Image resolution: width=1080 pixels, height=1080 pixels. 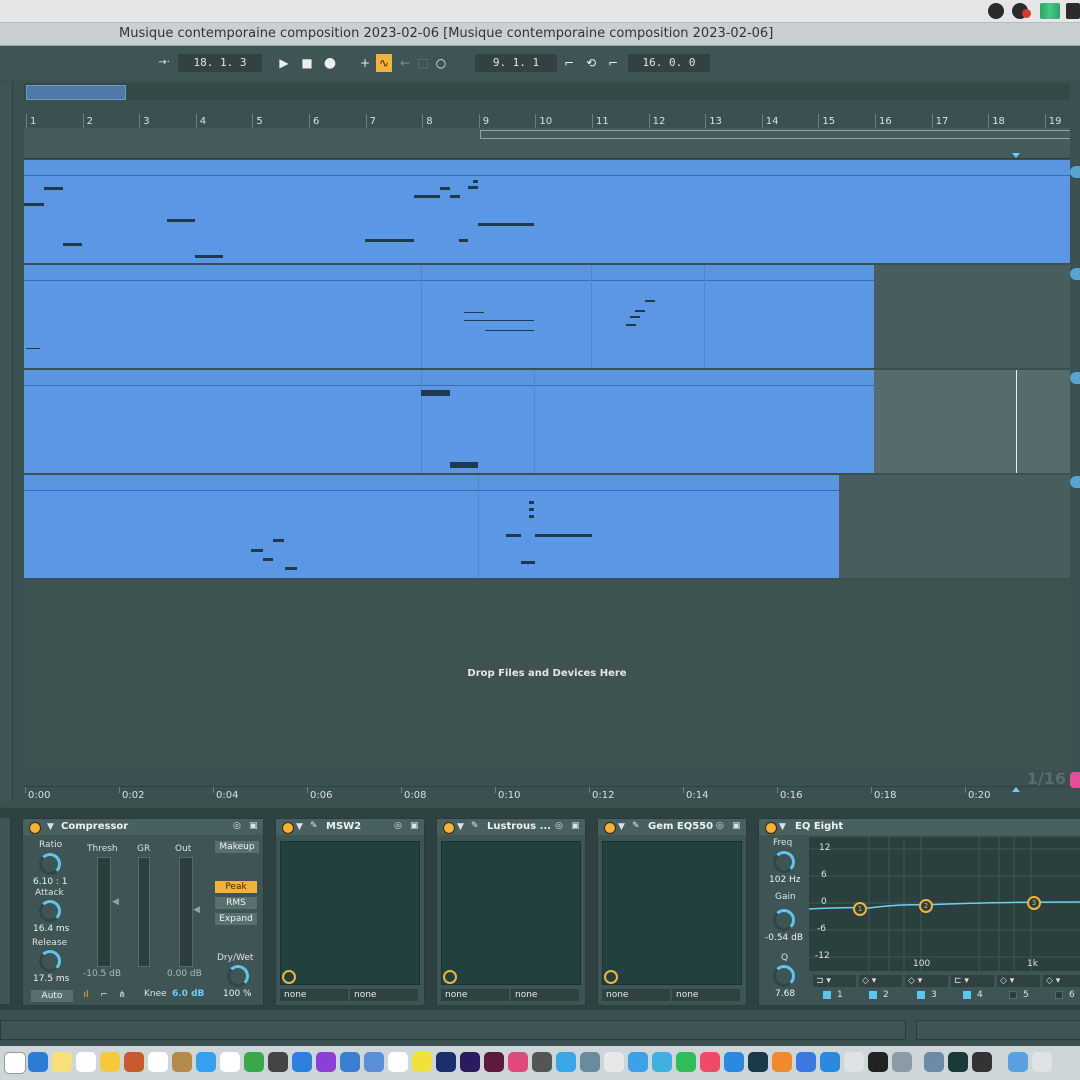 I want to click on indesign-icon, so click(x=494, y=1062).